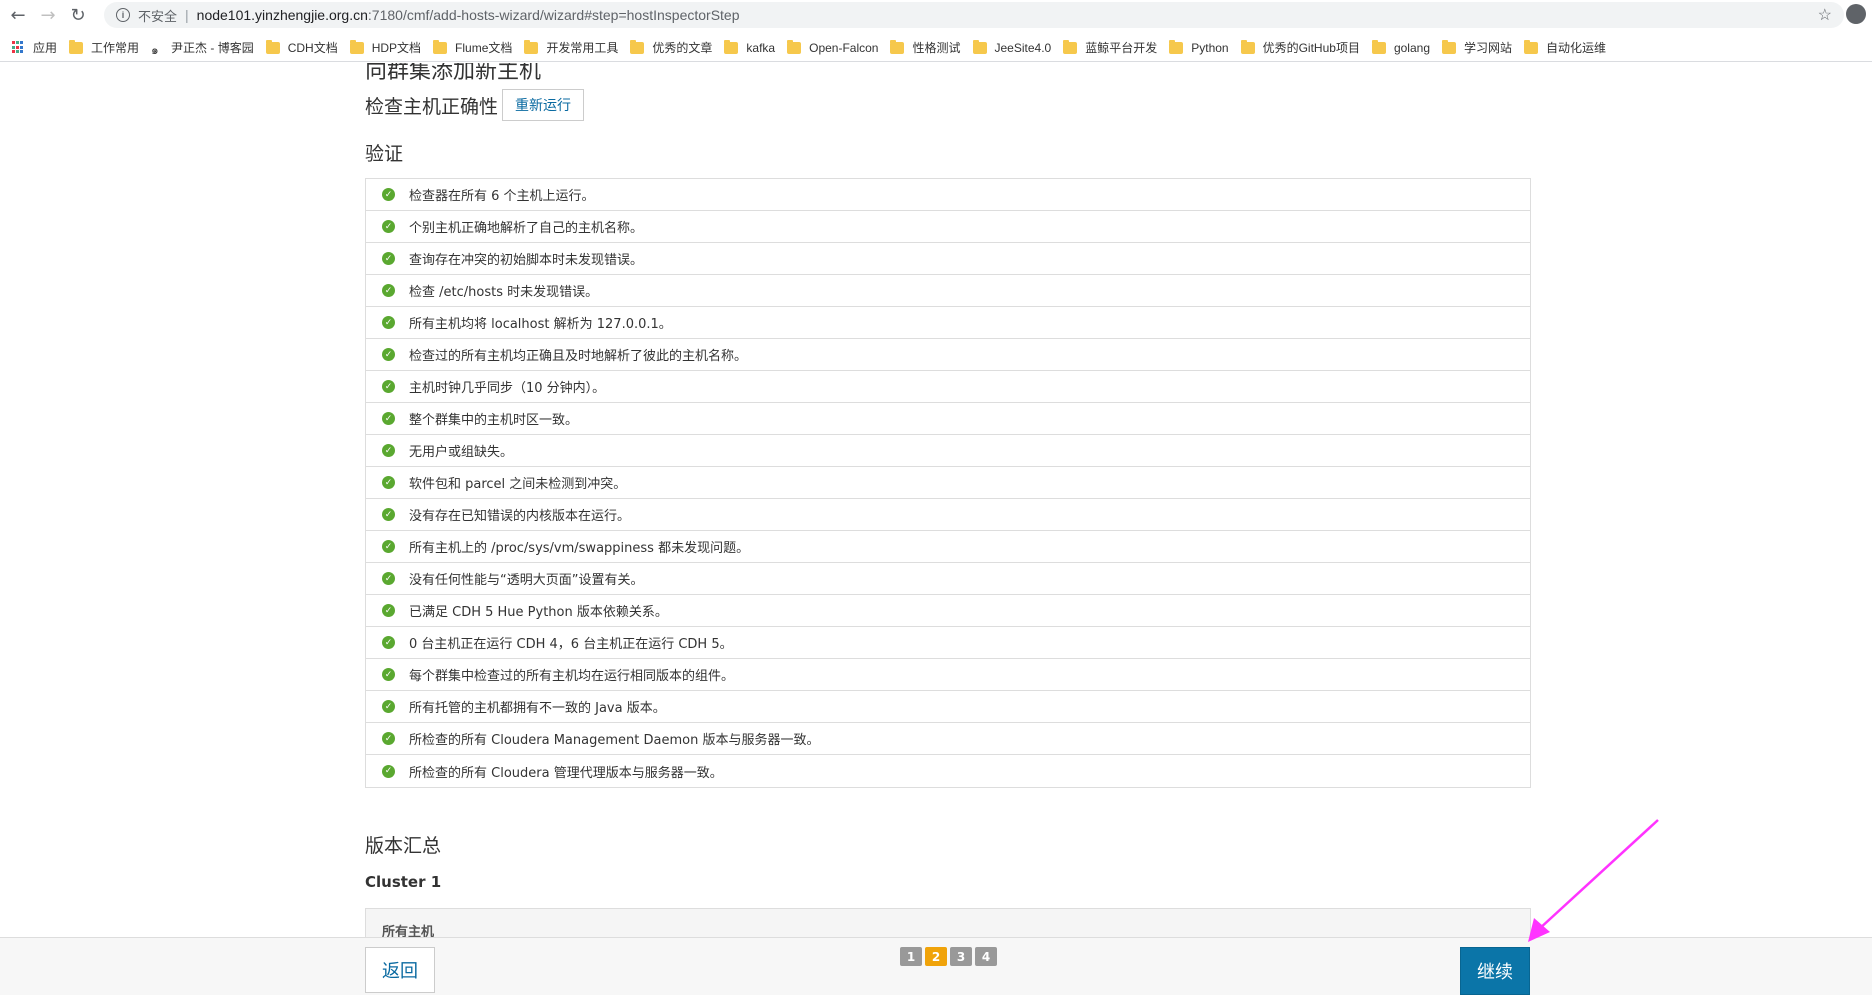  Describe the element at coordinates (948, 387) in the screenshot. I see `validation-row: ✓ 主机时钟几乎同步（10 分钟内）。` at that location.